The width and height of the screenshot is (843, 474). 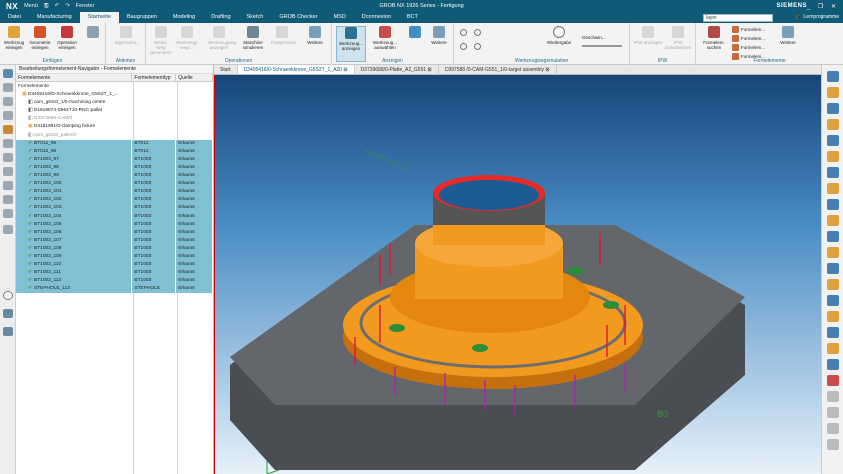 What do you see at coordinates (154, 77) in the screenshot?
I see `column-header-type: Formelementtyp` at bounding box center [154, 77].